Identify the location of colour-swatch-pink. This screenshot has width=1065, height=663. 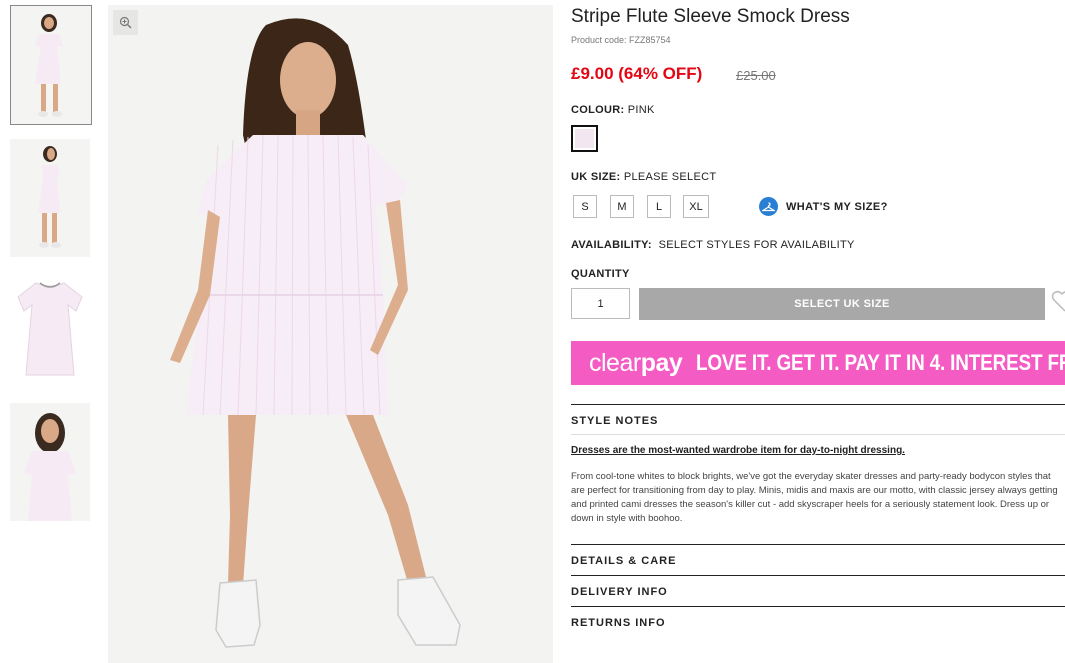
(584, 138).